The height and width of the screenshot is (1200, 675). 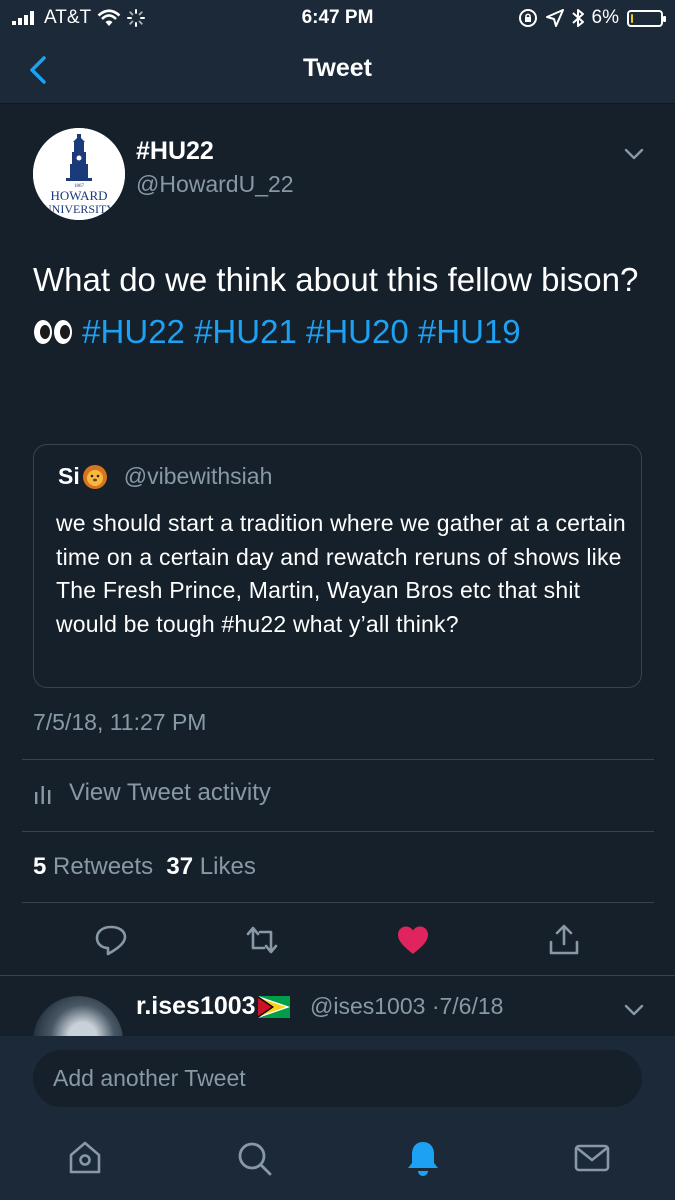 What do you see at coordinates (196, 1006) in the screenshot?
I see `reply-display-name: r.ises1003` at bounding box center [196, 1006].